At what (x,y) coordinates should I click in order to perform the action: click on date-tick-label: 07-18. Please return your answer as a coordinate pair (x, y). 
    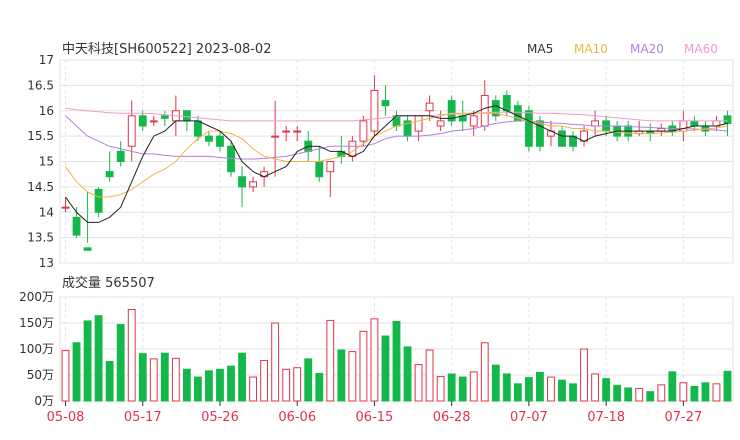
    Looking at the image, I should click on (606, 417).